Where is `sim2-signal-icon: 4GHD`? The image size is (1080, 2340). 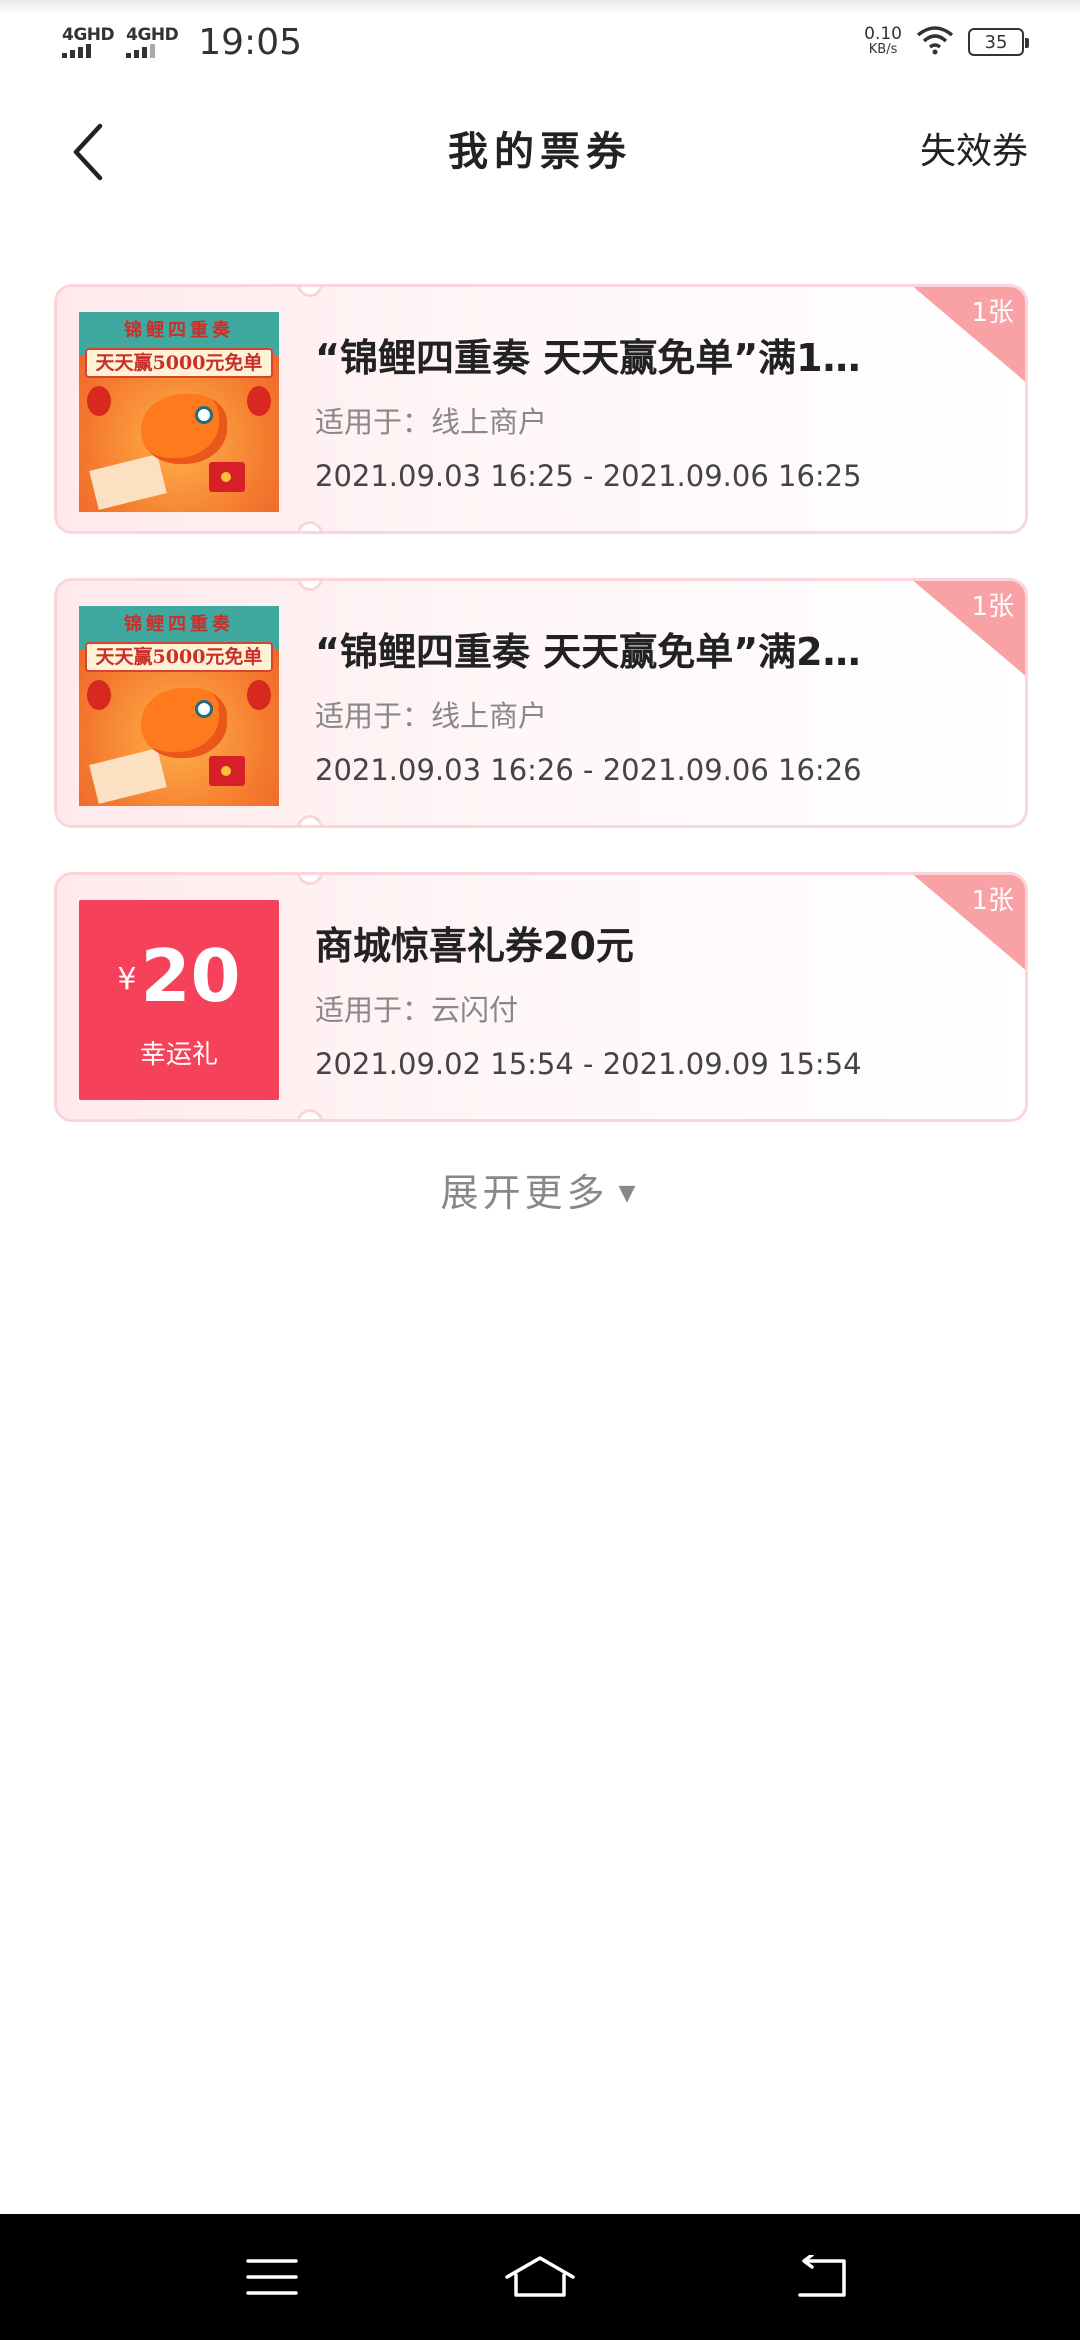
sim2-signal-icon: 4GHD is located at coordinates (152, 41).